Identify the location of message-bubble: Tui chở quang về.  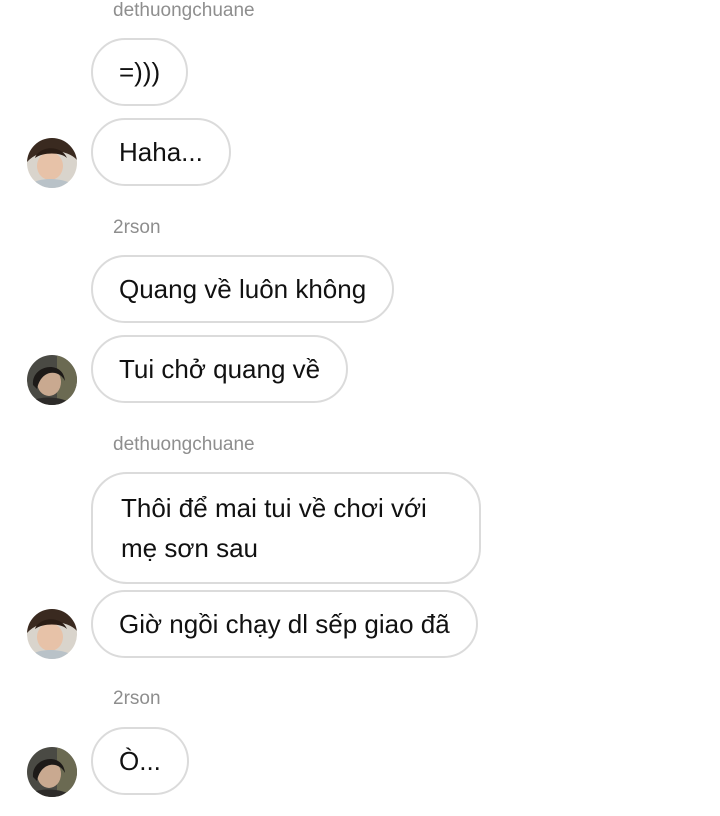
(220, 369).